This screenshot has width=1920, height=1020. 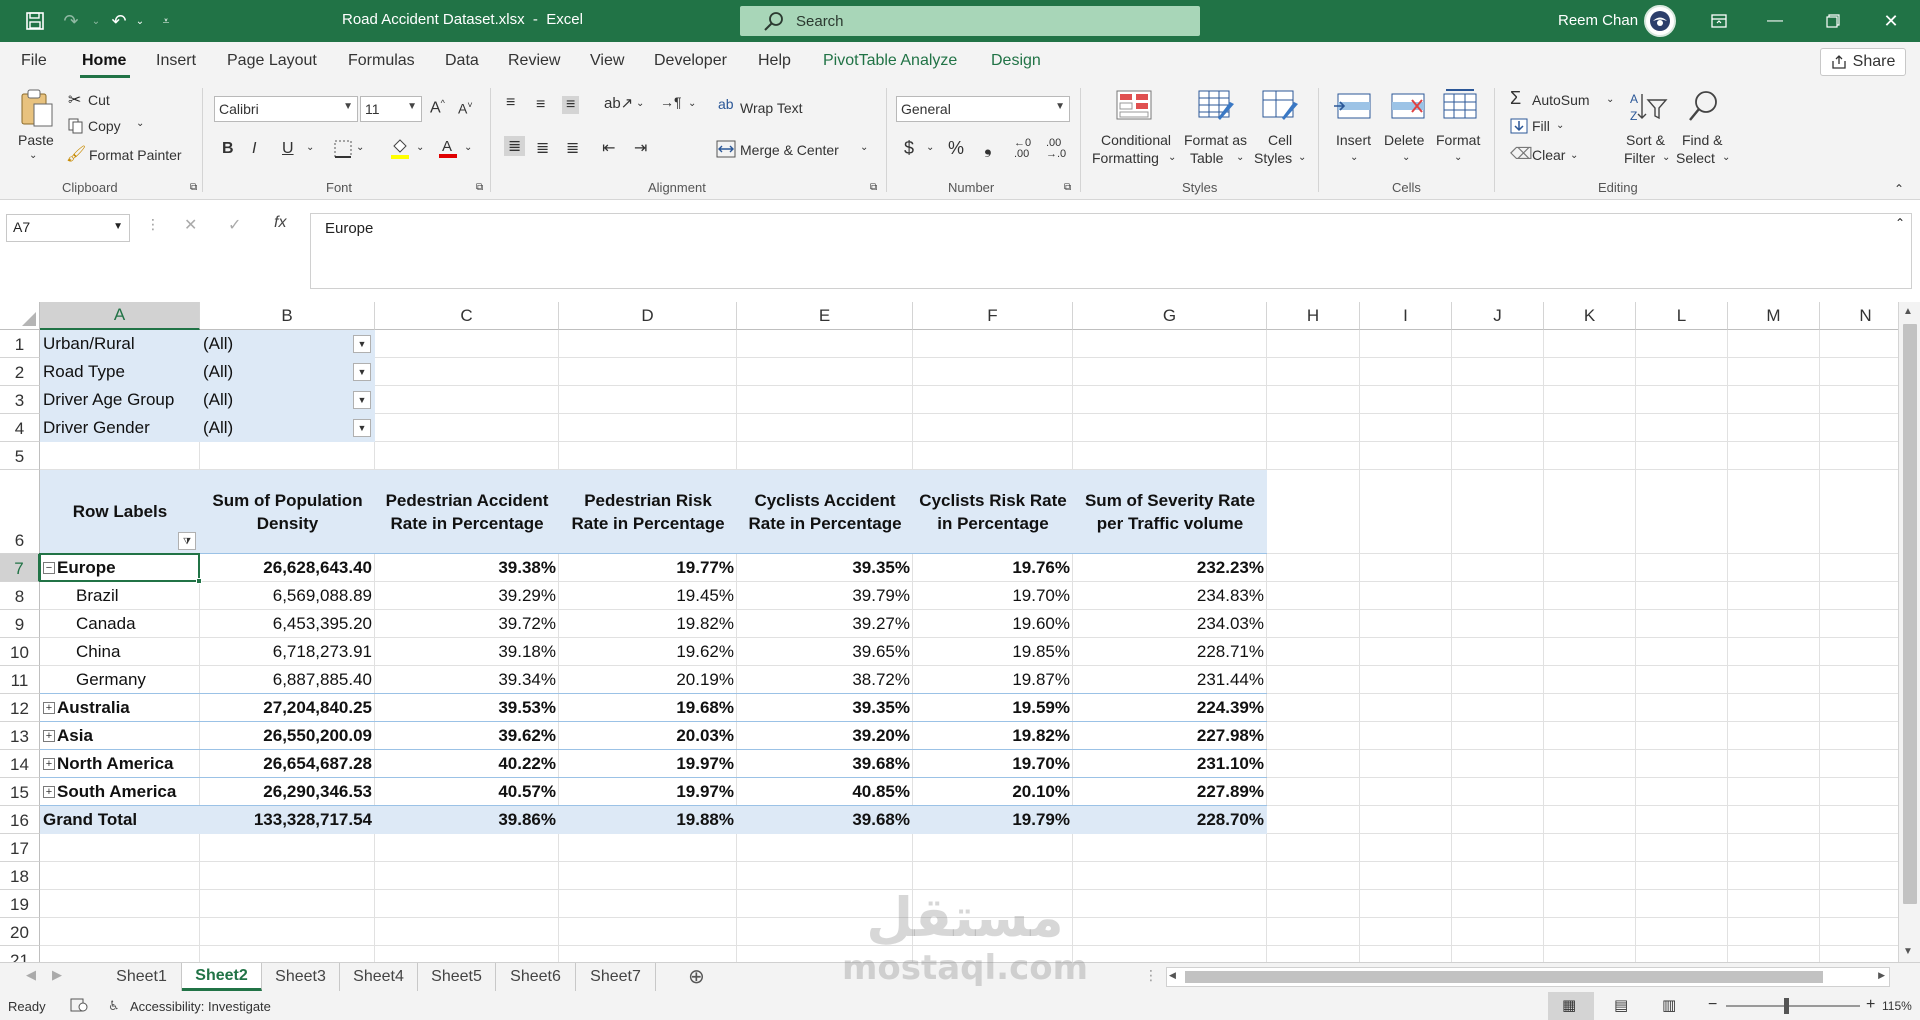 I want to click on value-cell: 19.82%, so click(x=993, y=736).